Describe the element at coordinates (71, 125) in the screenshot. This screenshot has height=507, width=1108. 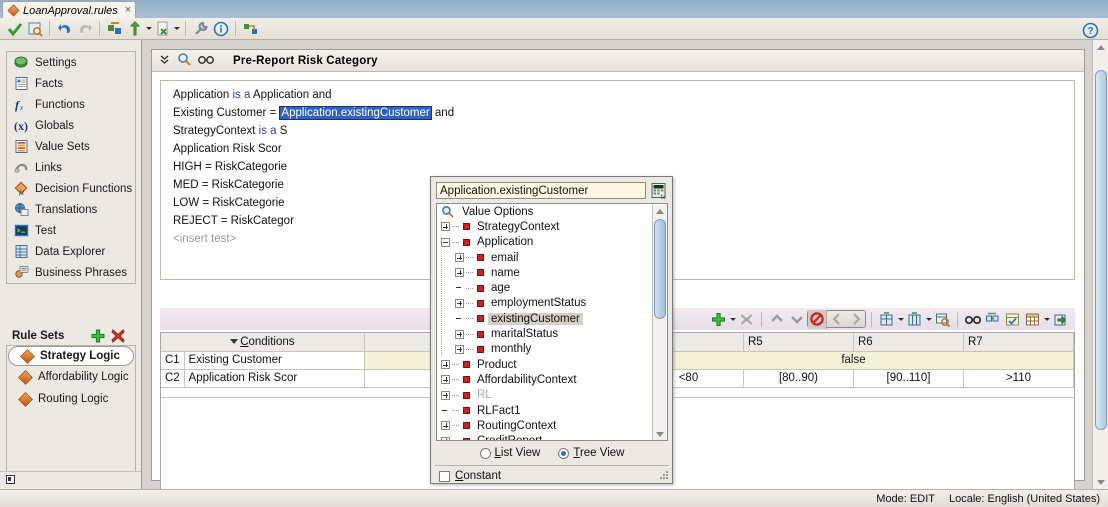
I see `sidebar-item-globals: (x) Globals` at that location.